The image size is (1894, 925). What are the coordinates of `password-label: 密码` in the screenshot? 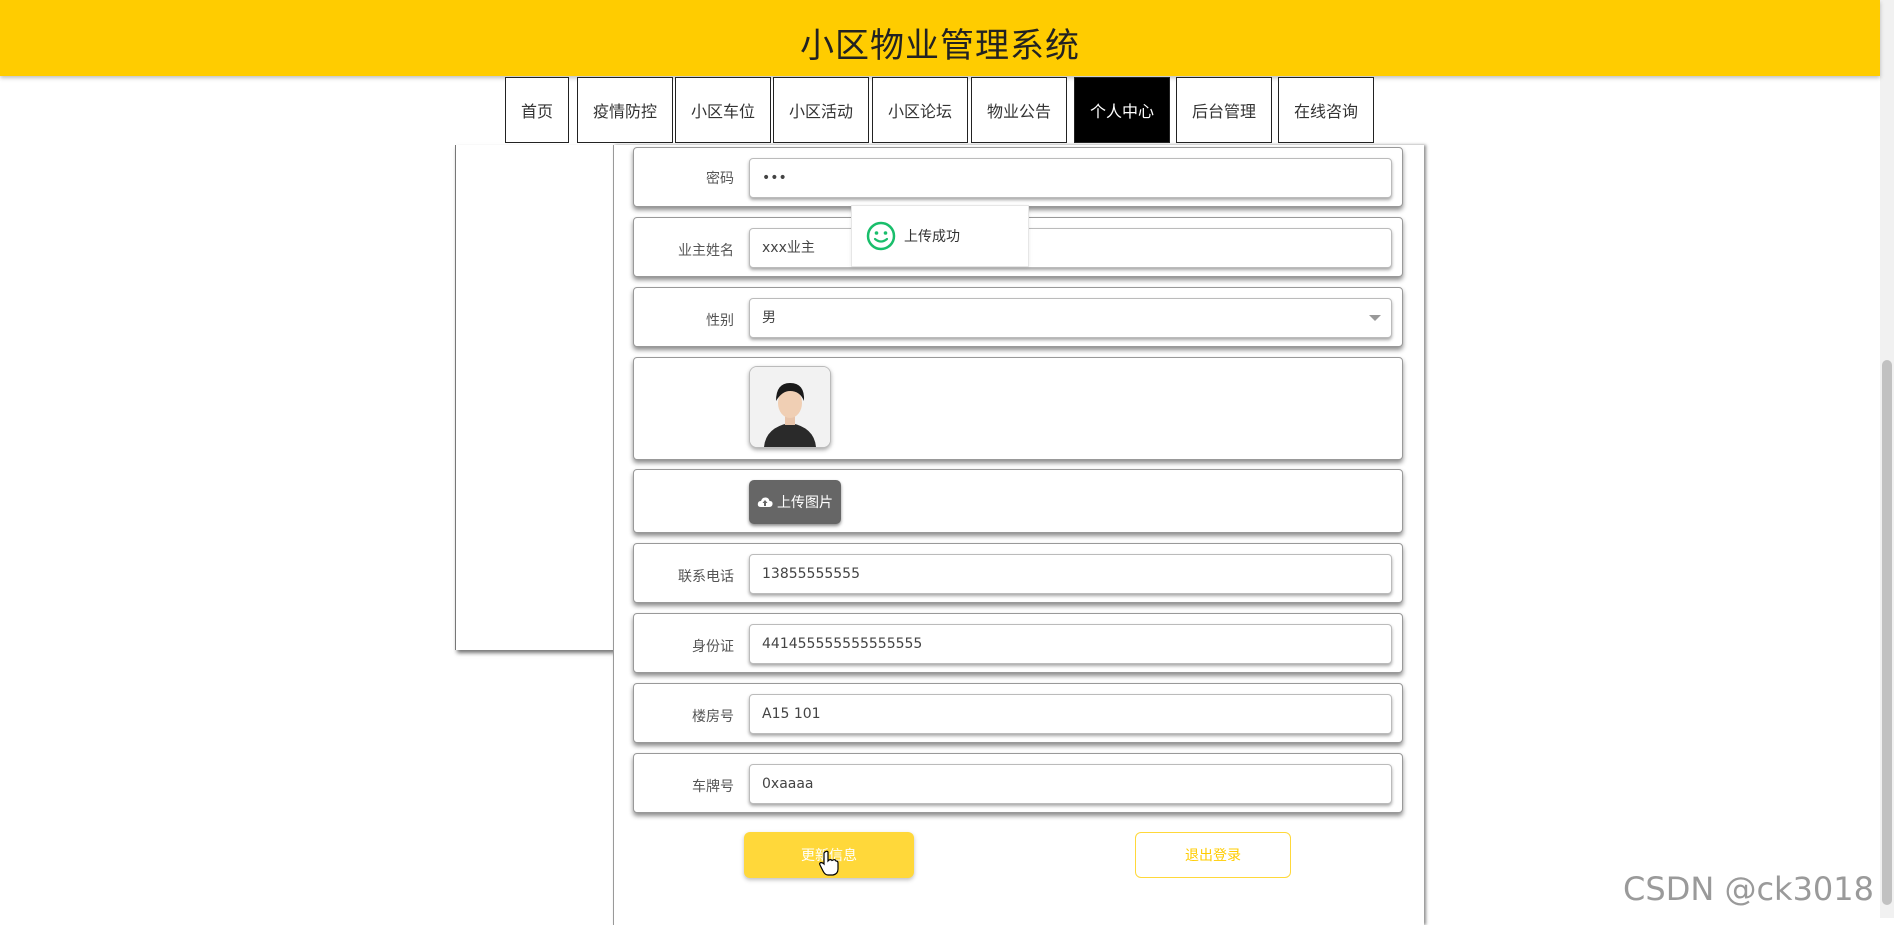 It's located at (720, 179).